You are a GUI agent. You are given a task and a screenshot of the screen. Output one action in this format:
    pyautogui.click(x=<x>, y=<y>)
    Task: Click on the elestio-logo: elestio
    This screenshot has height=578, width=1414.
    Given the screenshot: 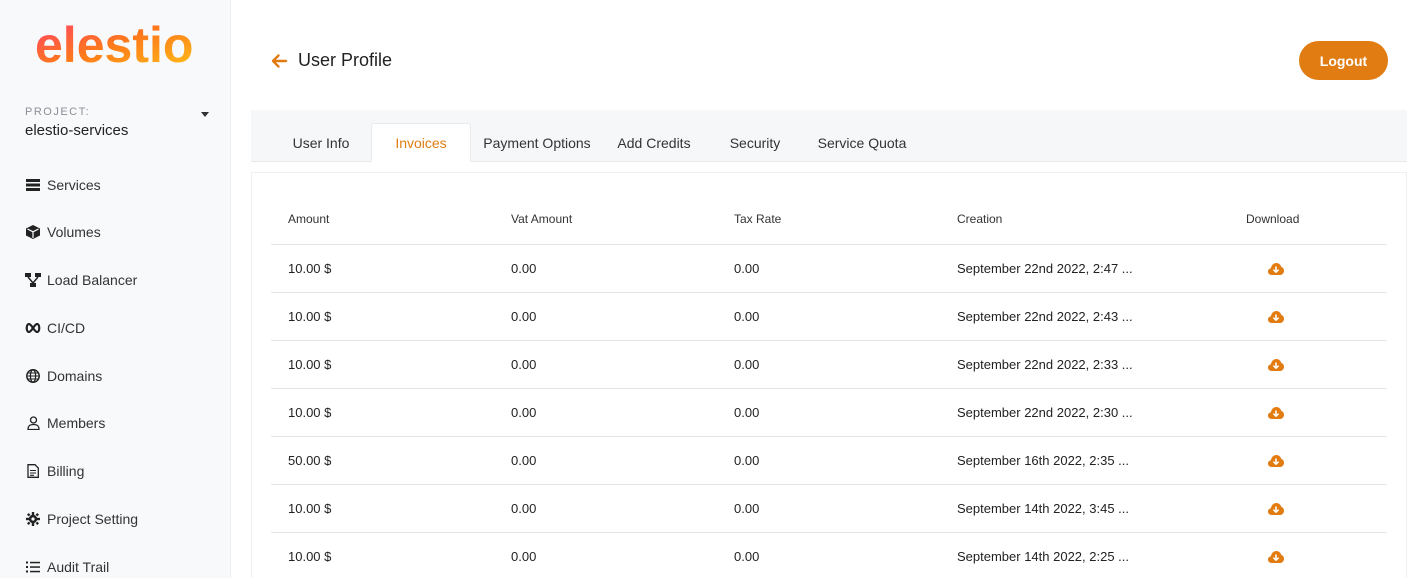 What is the action you would take?
    pyautogui.click(x=114, y=45)
    